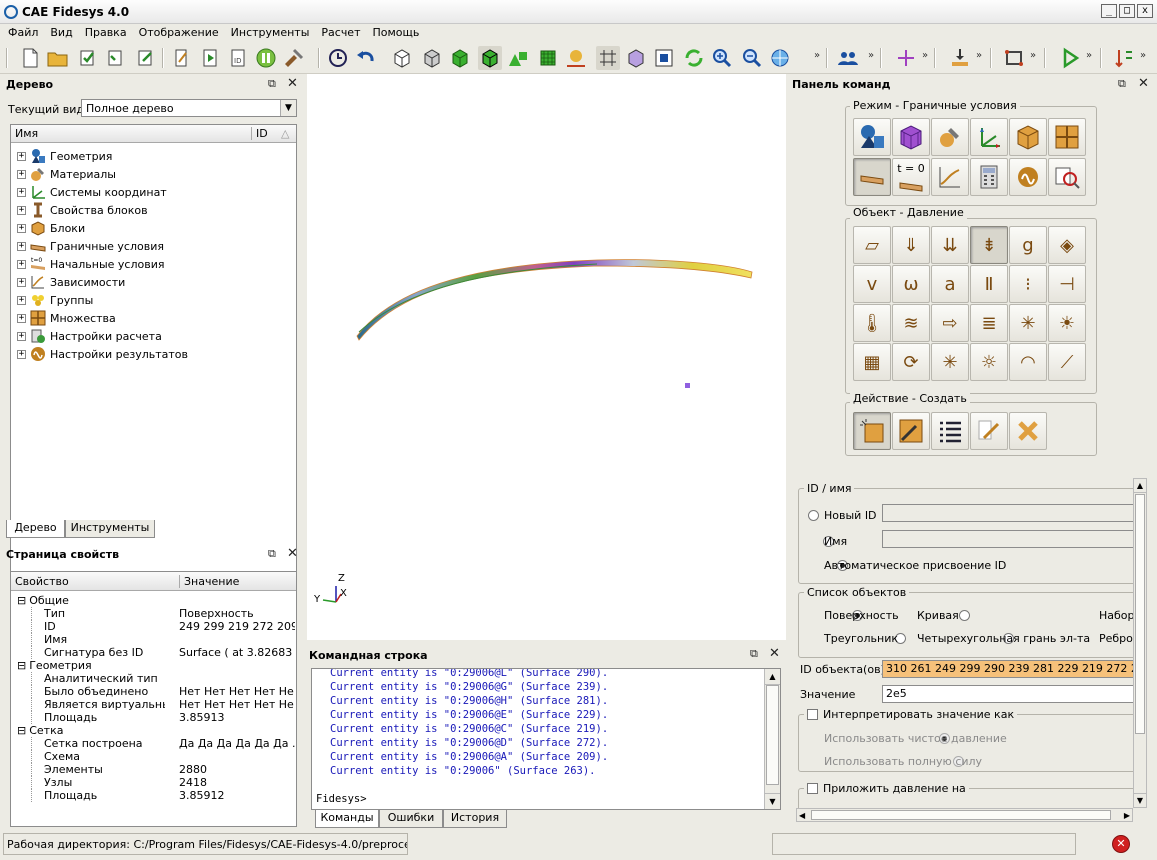  I want to click on menu-file: Файл, so click(23, 33).